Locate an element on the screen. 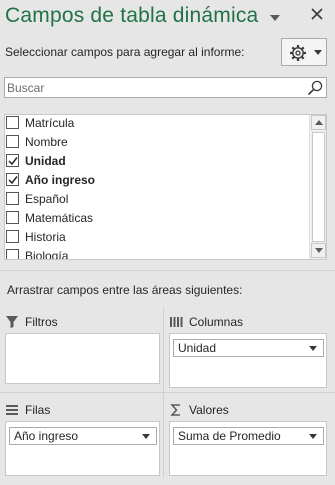 The width and height of the screenshot is (335, 485). field-list-scrollbar is located at coordinates (317, 187).